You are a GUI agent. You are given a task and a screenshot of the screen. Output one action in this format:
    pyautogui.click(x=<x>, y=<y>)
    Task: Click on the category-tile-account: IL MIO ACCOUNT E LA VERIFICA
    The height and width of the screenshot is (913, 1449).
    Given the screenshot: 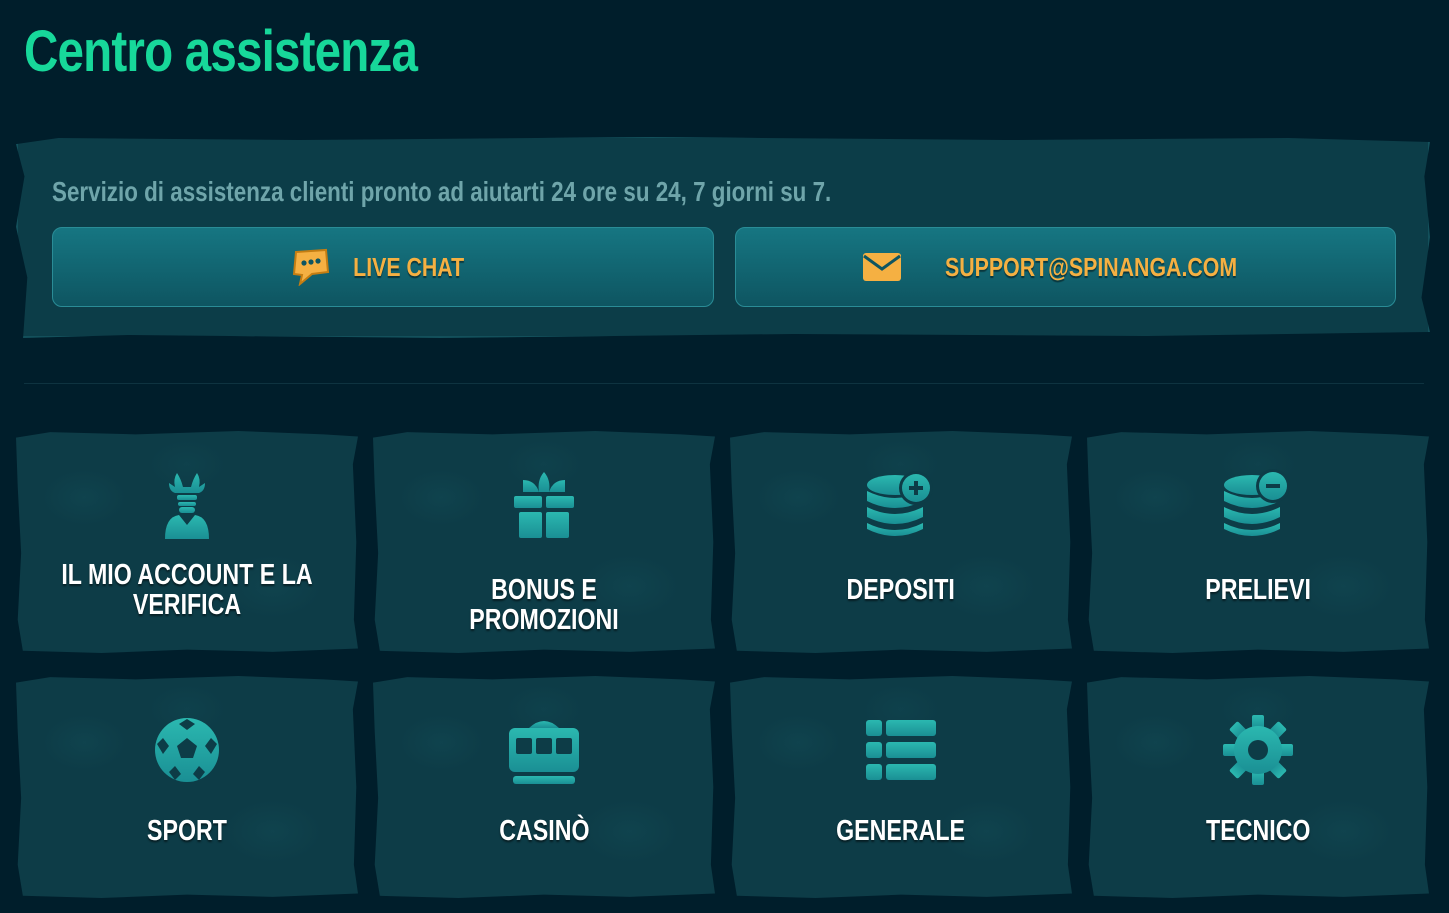 What is the action you would take?
    pyautogui.click(x=187, y=542)
    